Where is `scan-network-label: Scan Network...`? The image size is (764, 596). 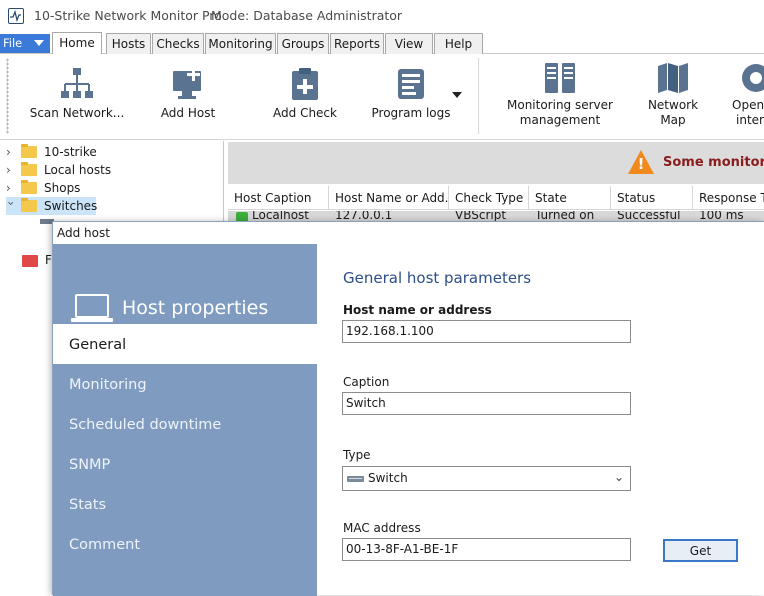
scan-network-label: Scan Network... is located at coordinates (77, 113).